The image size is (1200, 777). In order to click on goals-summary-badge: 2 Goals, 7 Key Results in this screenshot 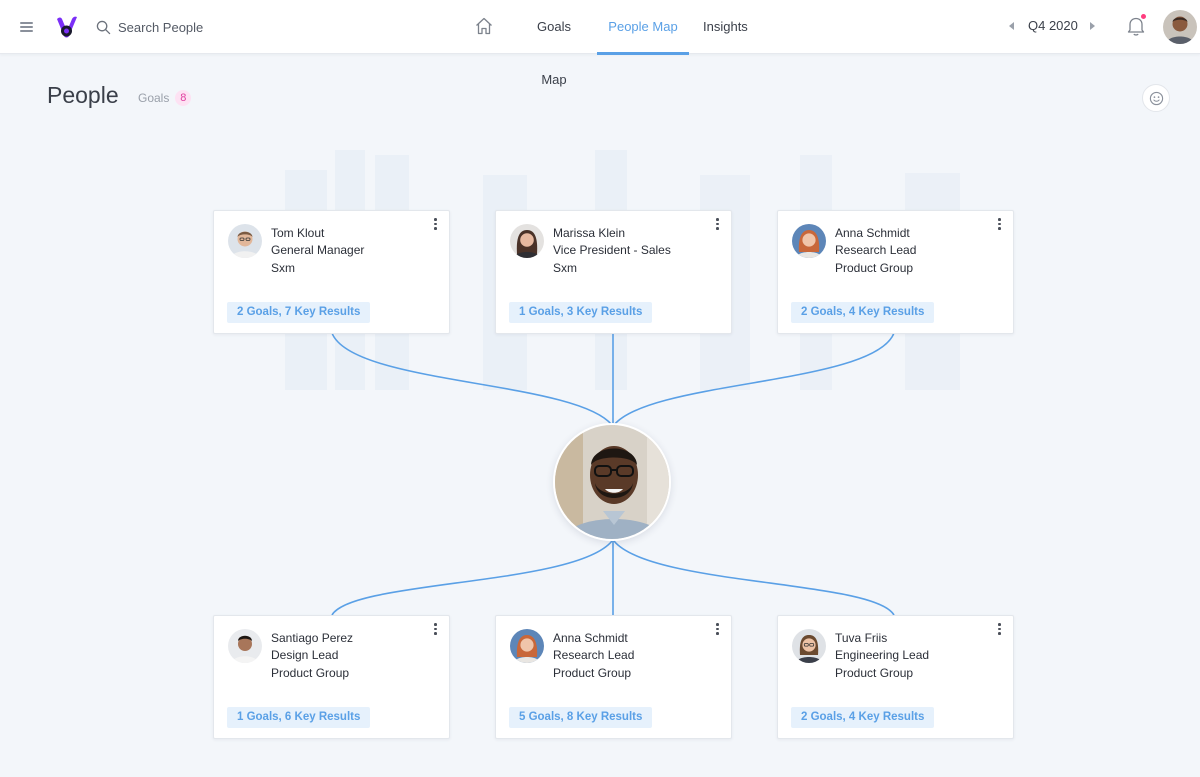, I will do `click(299, 312)`.